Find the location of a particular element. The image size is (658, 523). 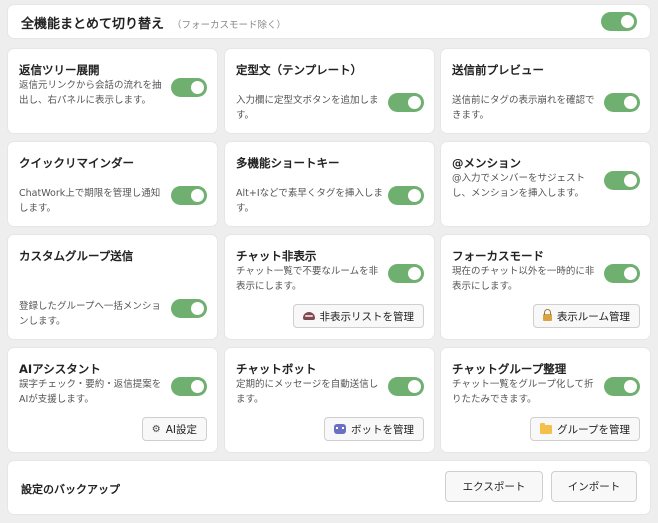

card-title: カスタムグループ送信 is located at coordinates (76, 256).